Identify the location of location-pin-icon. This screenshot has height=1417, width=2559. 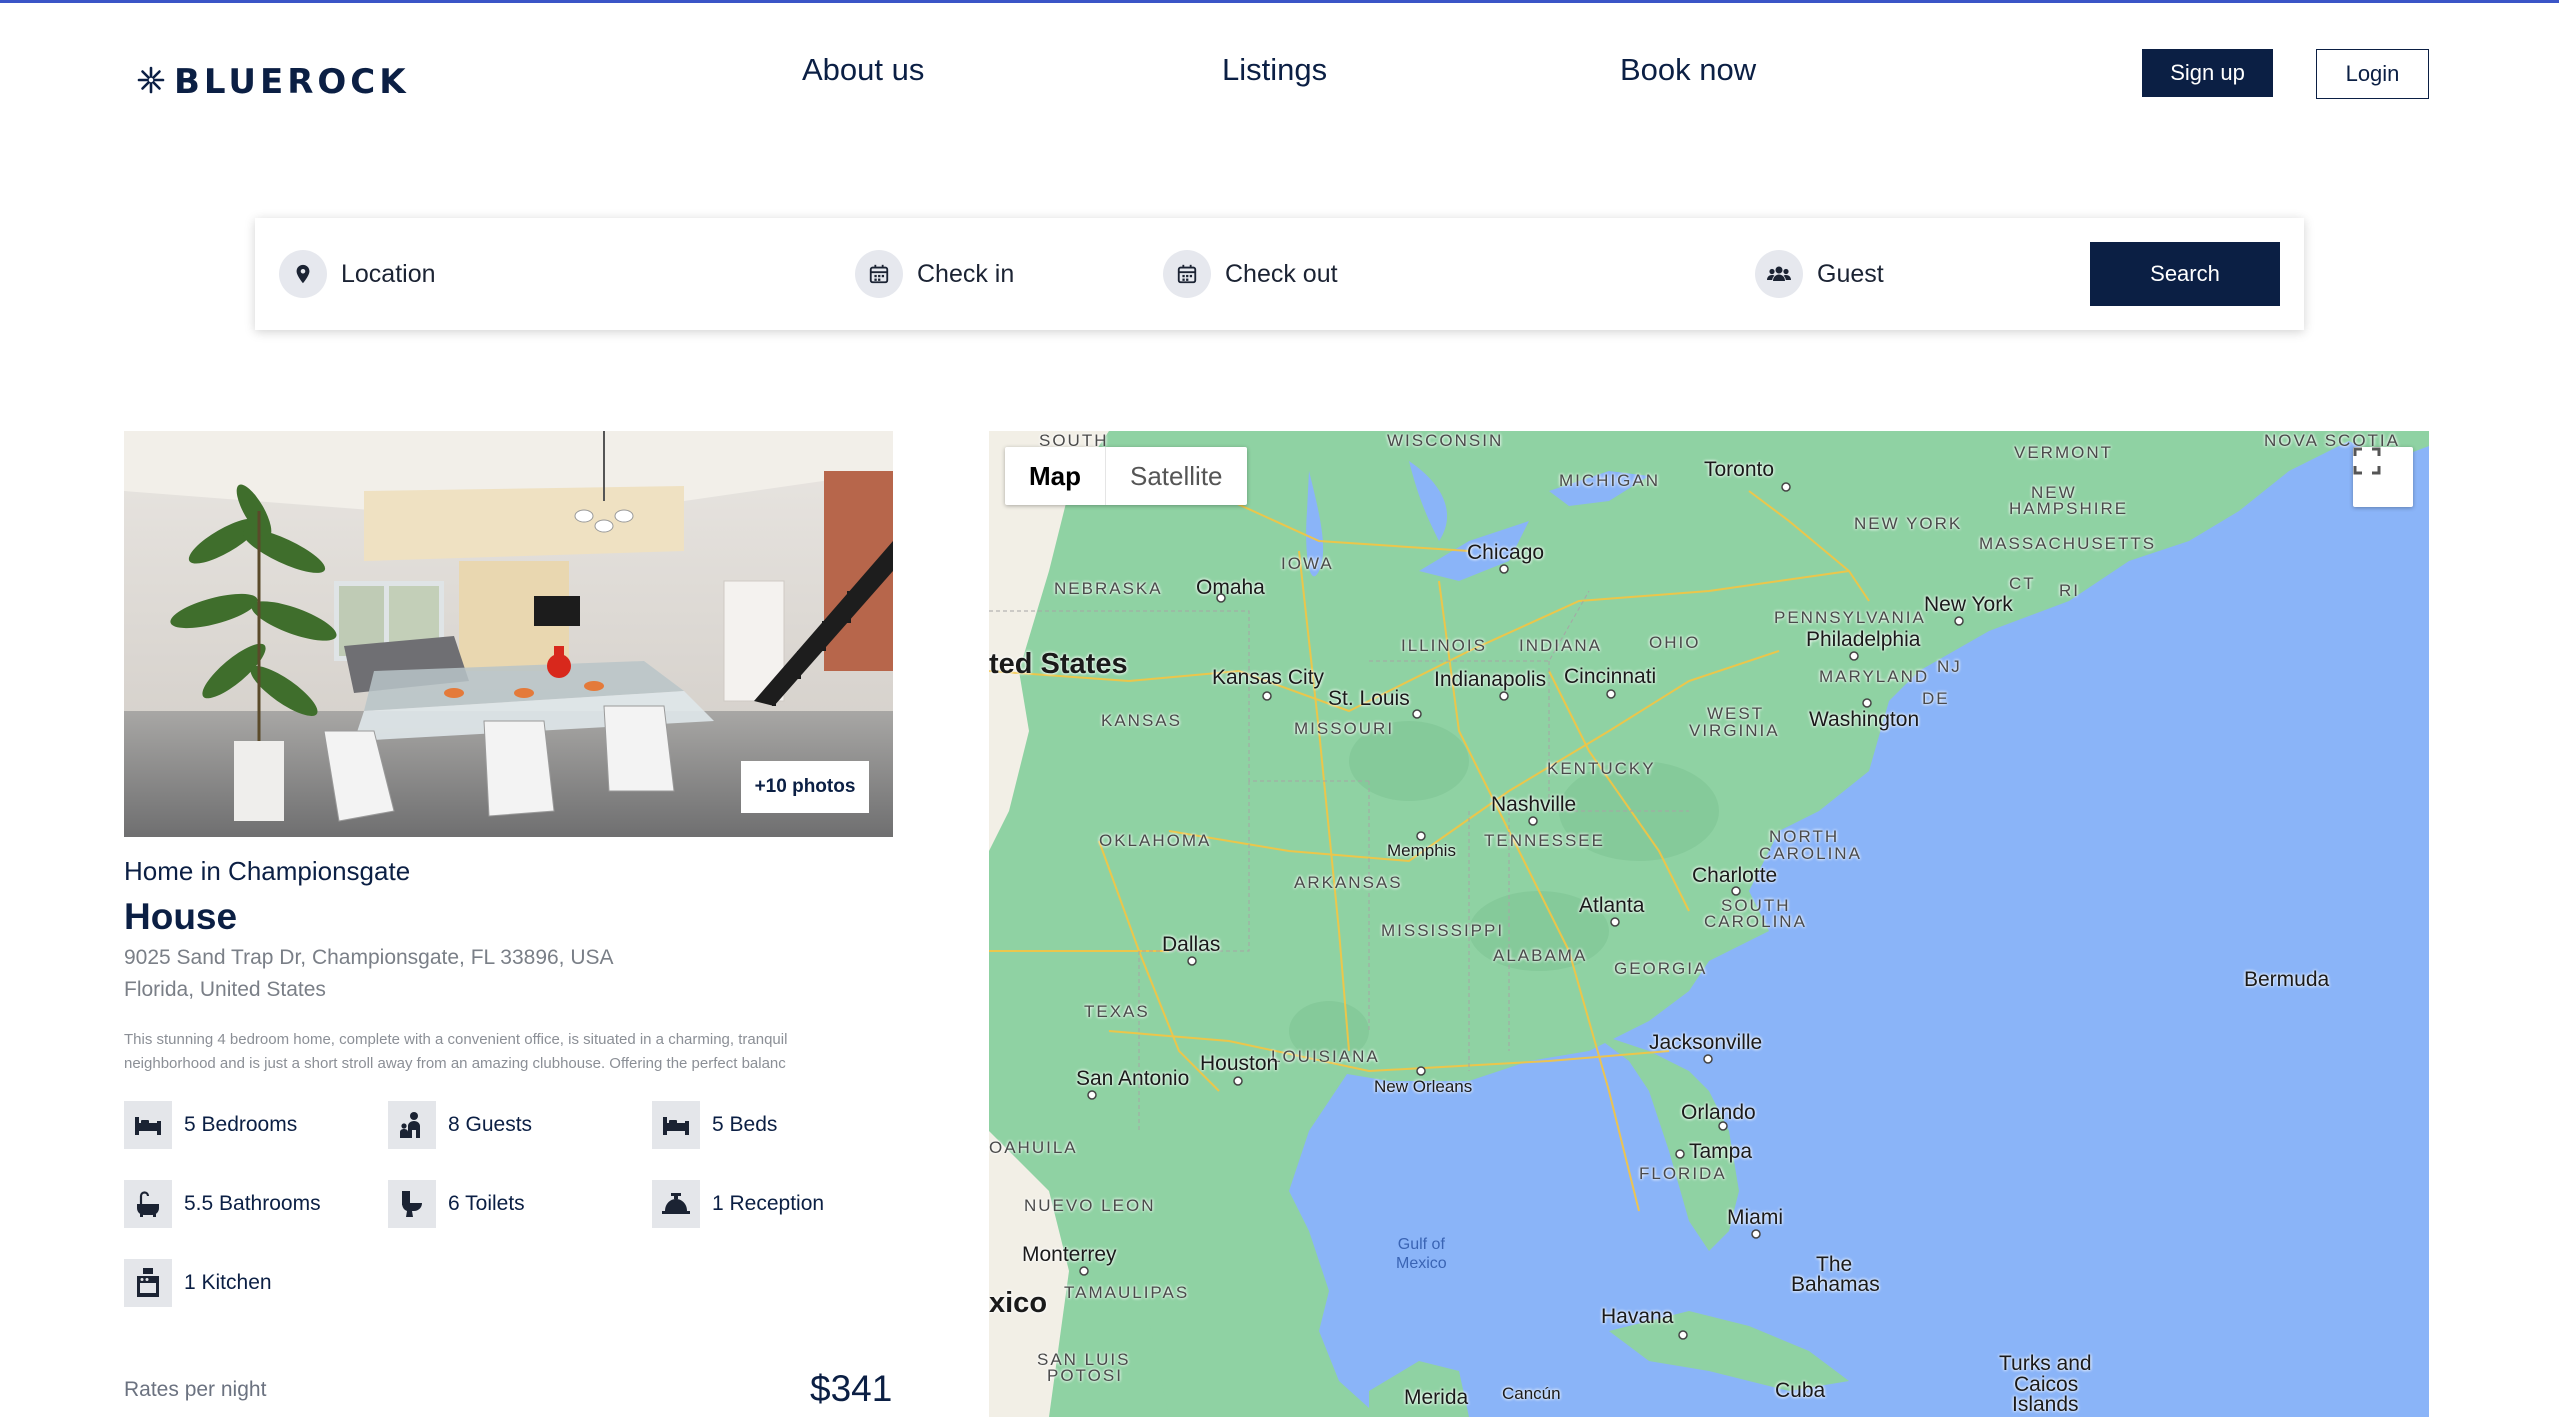
(303, 274).